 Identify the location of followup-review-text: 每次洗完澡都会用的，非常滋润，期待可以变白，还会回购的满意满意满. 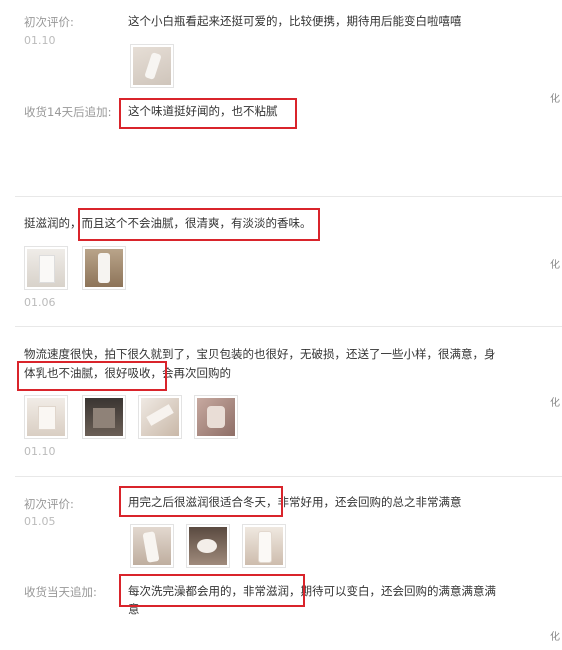
(312, 591).